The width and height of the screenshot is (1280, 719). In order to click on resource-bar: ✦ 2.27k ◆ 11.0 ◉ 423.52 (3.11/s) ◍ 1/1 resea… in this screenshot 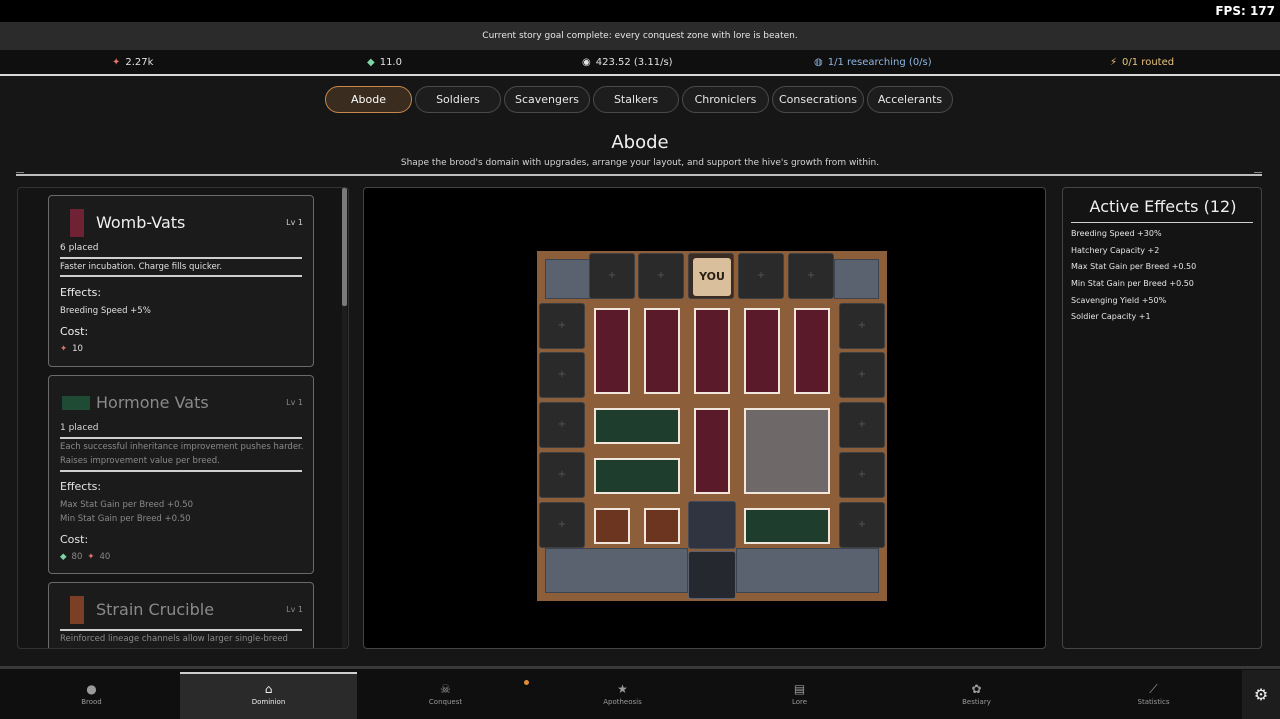, I will do `click(640, 63)`.